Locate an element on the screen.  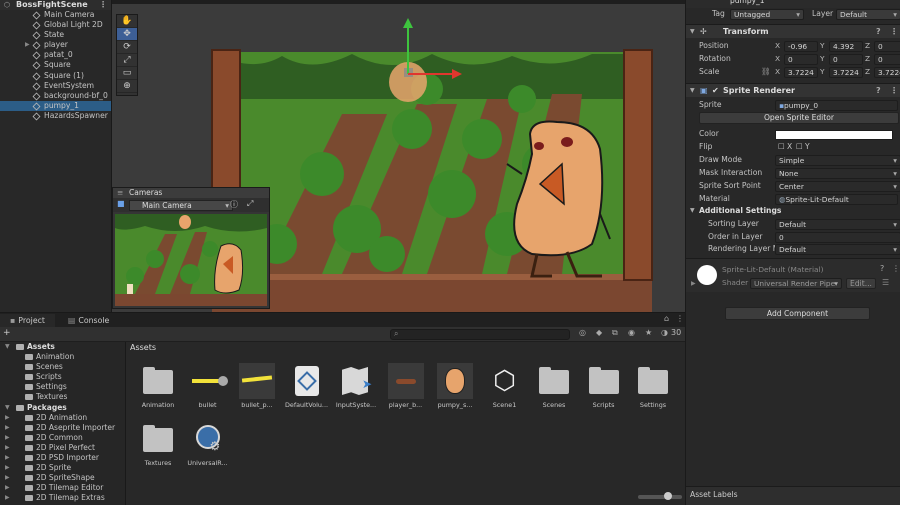
transform-tool-icon: ⊕ is located at coordinates (127, 86).